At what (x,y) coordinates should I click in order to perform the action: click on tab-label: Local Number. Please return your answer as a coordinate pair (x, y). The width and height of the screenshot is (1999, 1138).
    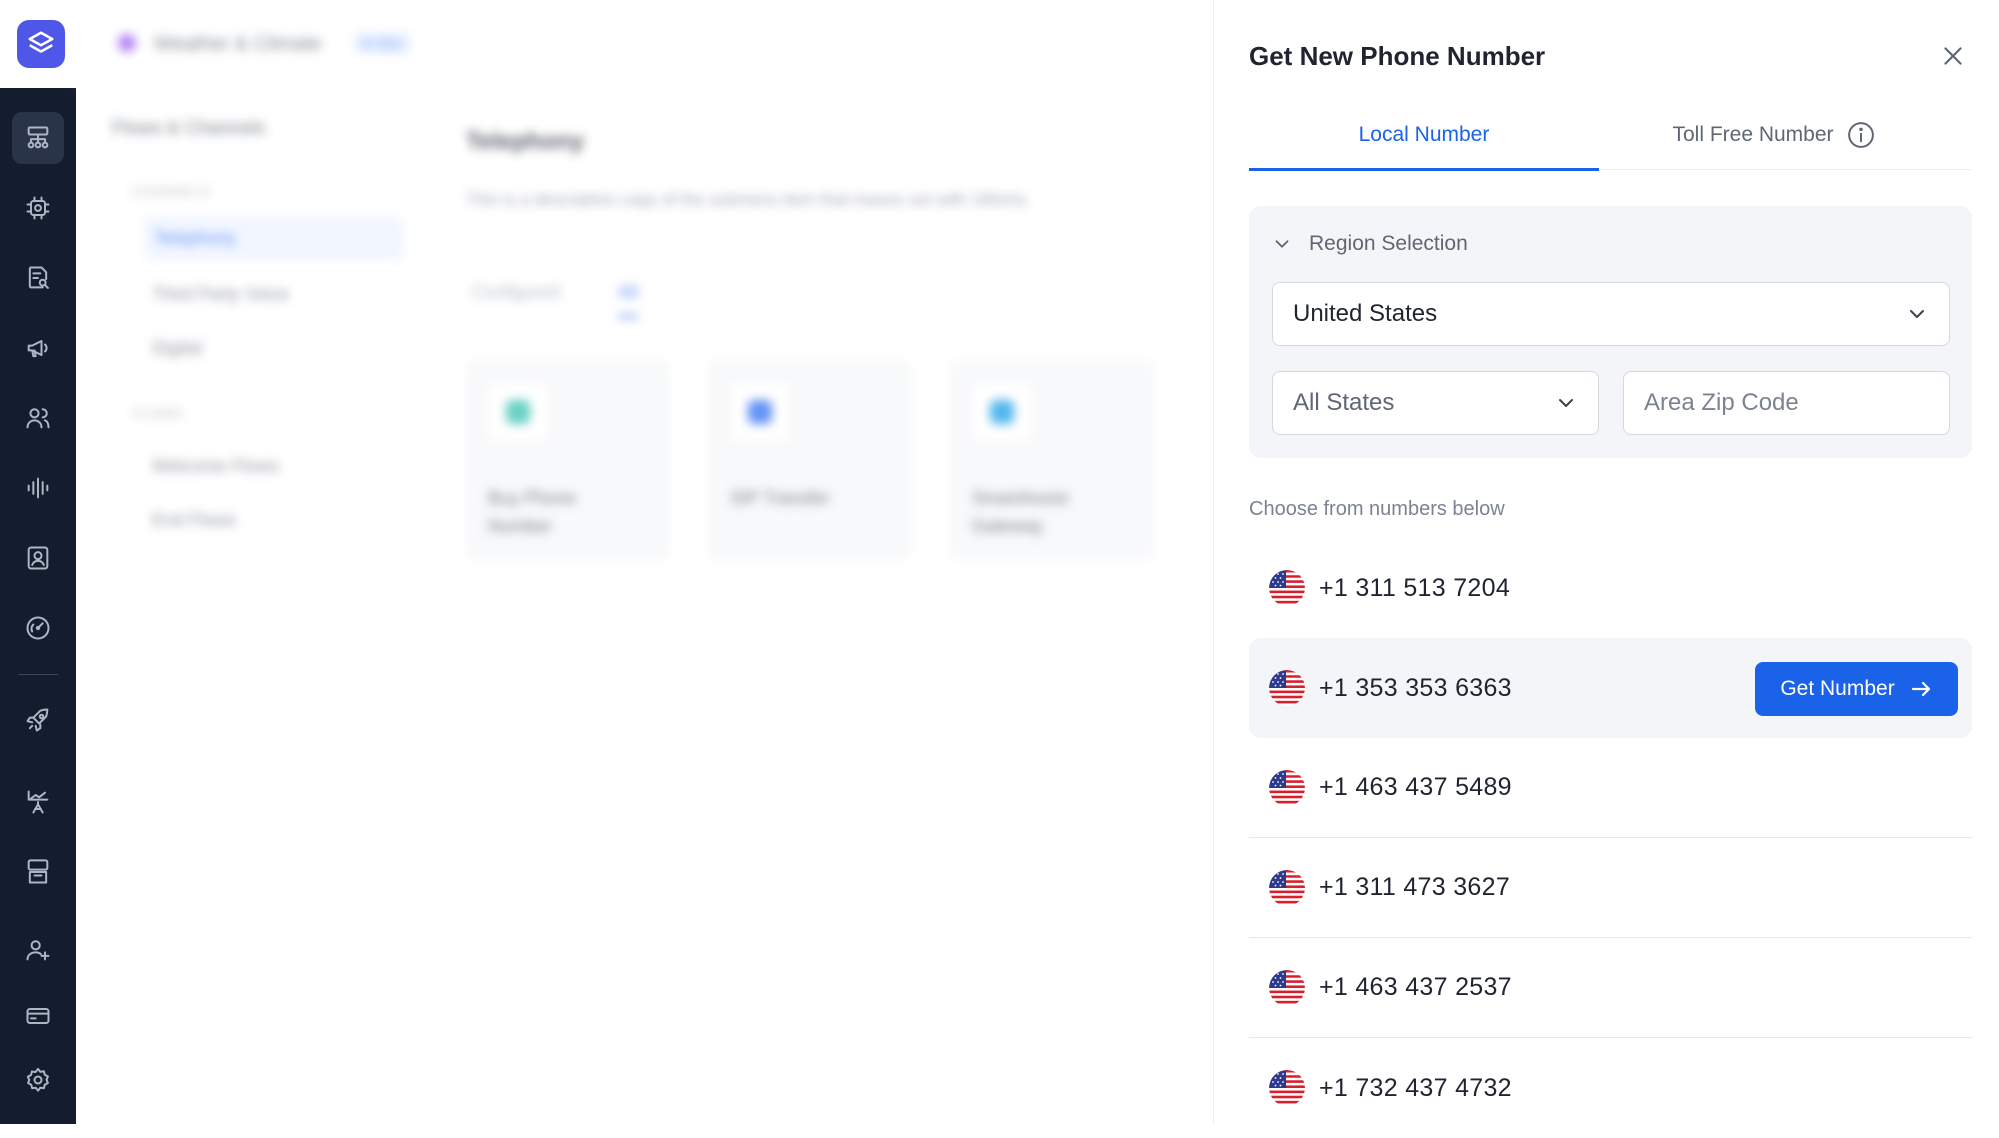
    Looking at the image, I should click on (1424, 134).